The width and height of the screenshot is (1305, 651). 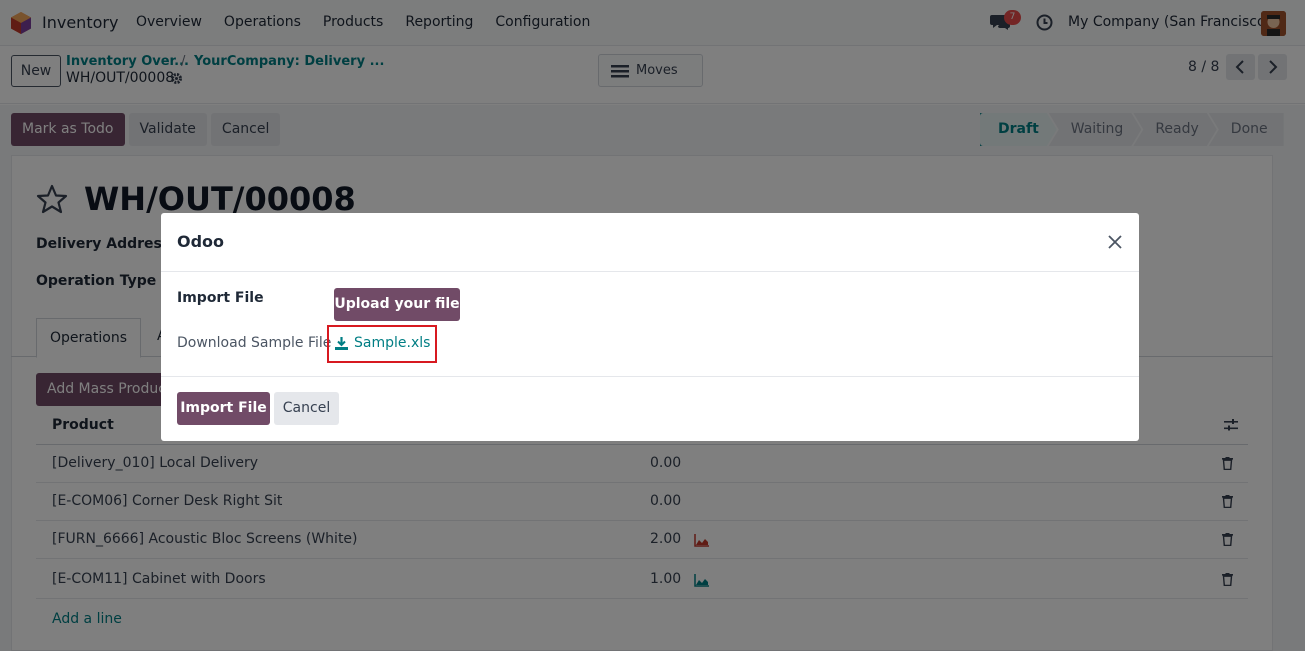 What do you see at coordinates (220, 298) in the screenshot?
I see `import-file-label: Import File` at bounding box center [220, 298].